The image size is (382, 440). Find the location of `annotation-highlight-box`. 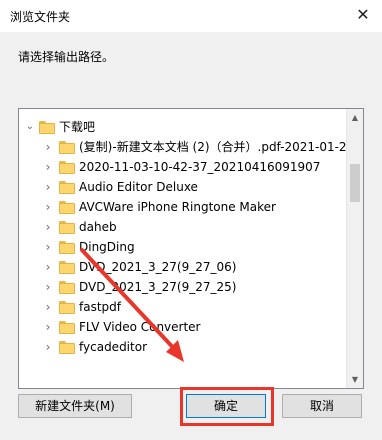

annotation-highlight-box is located at coordinates (227, 406).